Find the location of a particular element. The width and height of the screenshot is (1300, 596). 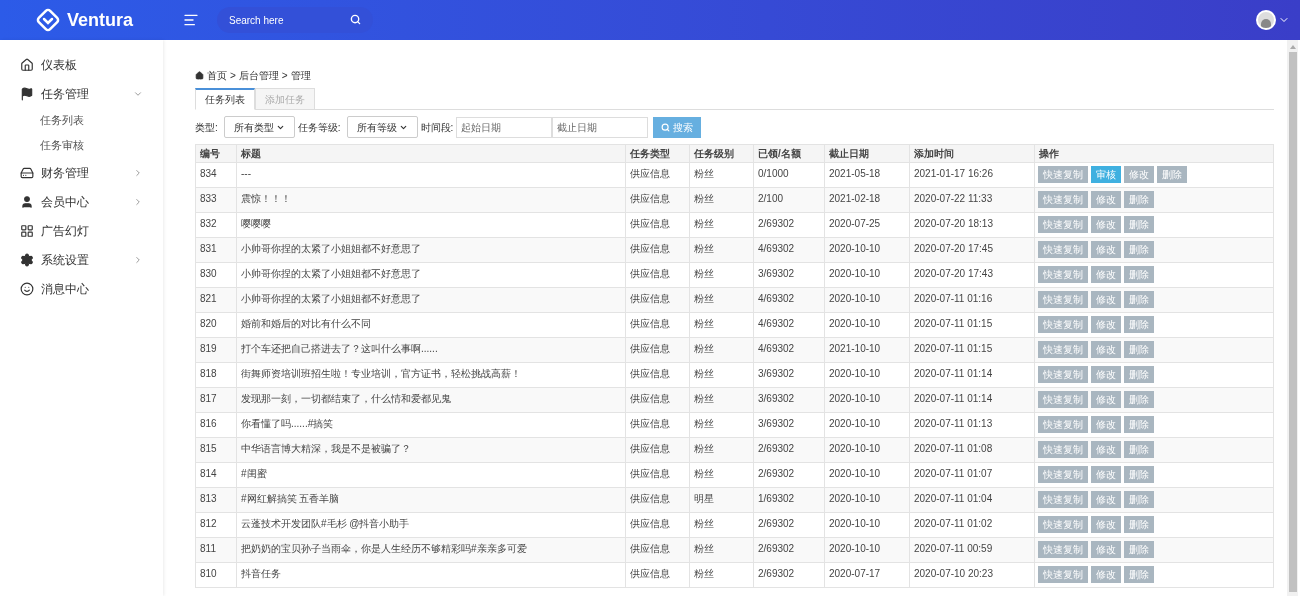

start-date-field: 起始日期 is located at coordinates (504, 127).